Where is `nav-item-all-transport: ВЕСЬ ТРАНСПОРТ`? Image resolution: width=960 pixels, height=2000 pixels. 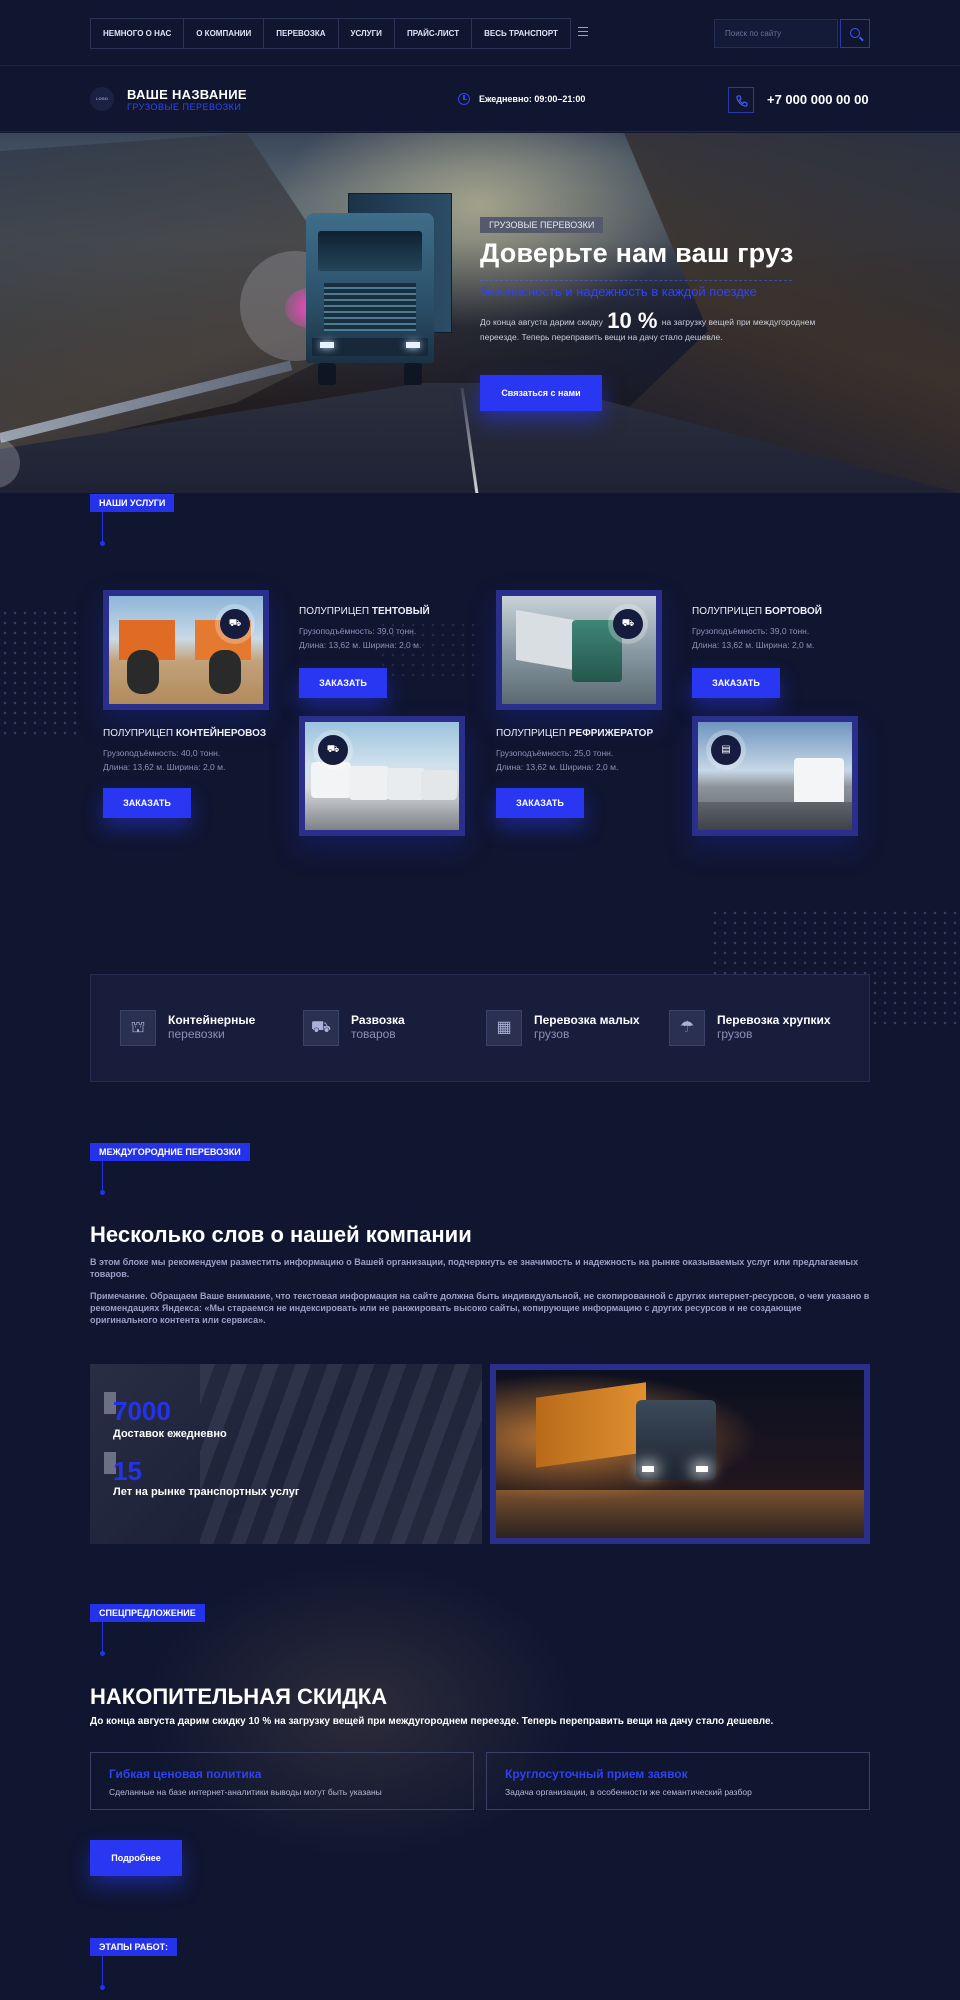 nav-item-all-transport: ВЕСЬ ТРАНСПОРТ is located at coordinates (521, 33).